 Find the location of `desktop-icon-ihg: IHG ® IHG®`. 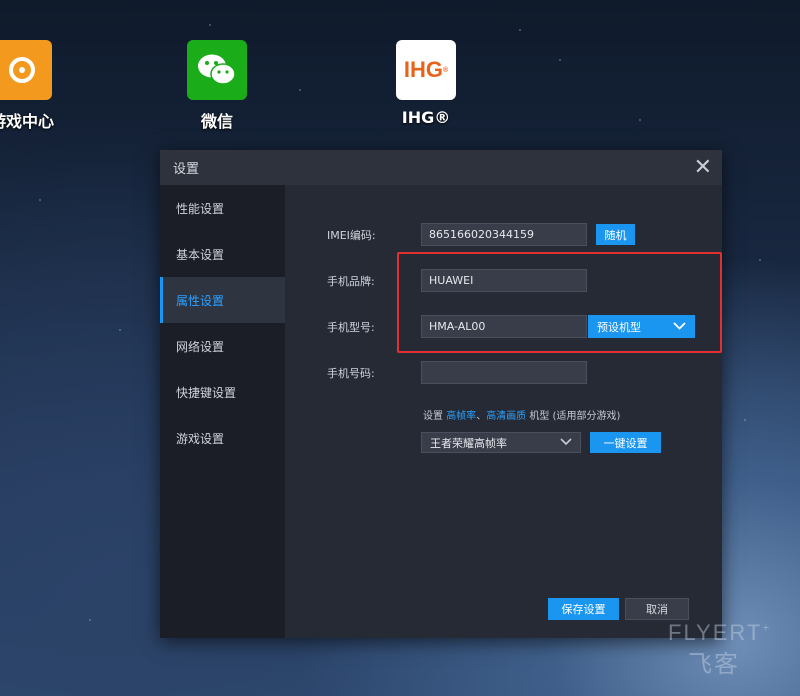

desktop-icon-ihg: IHG ® IHG® is located at coordinates (426, 83).